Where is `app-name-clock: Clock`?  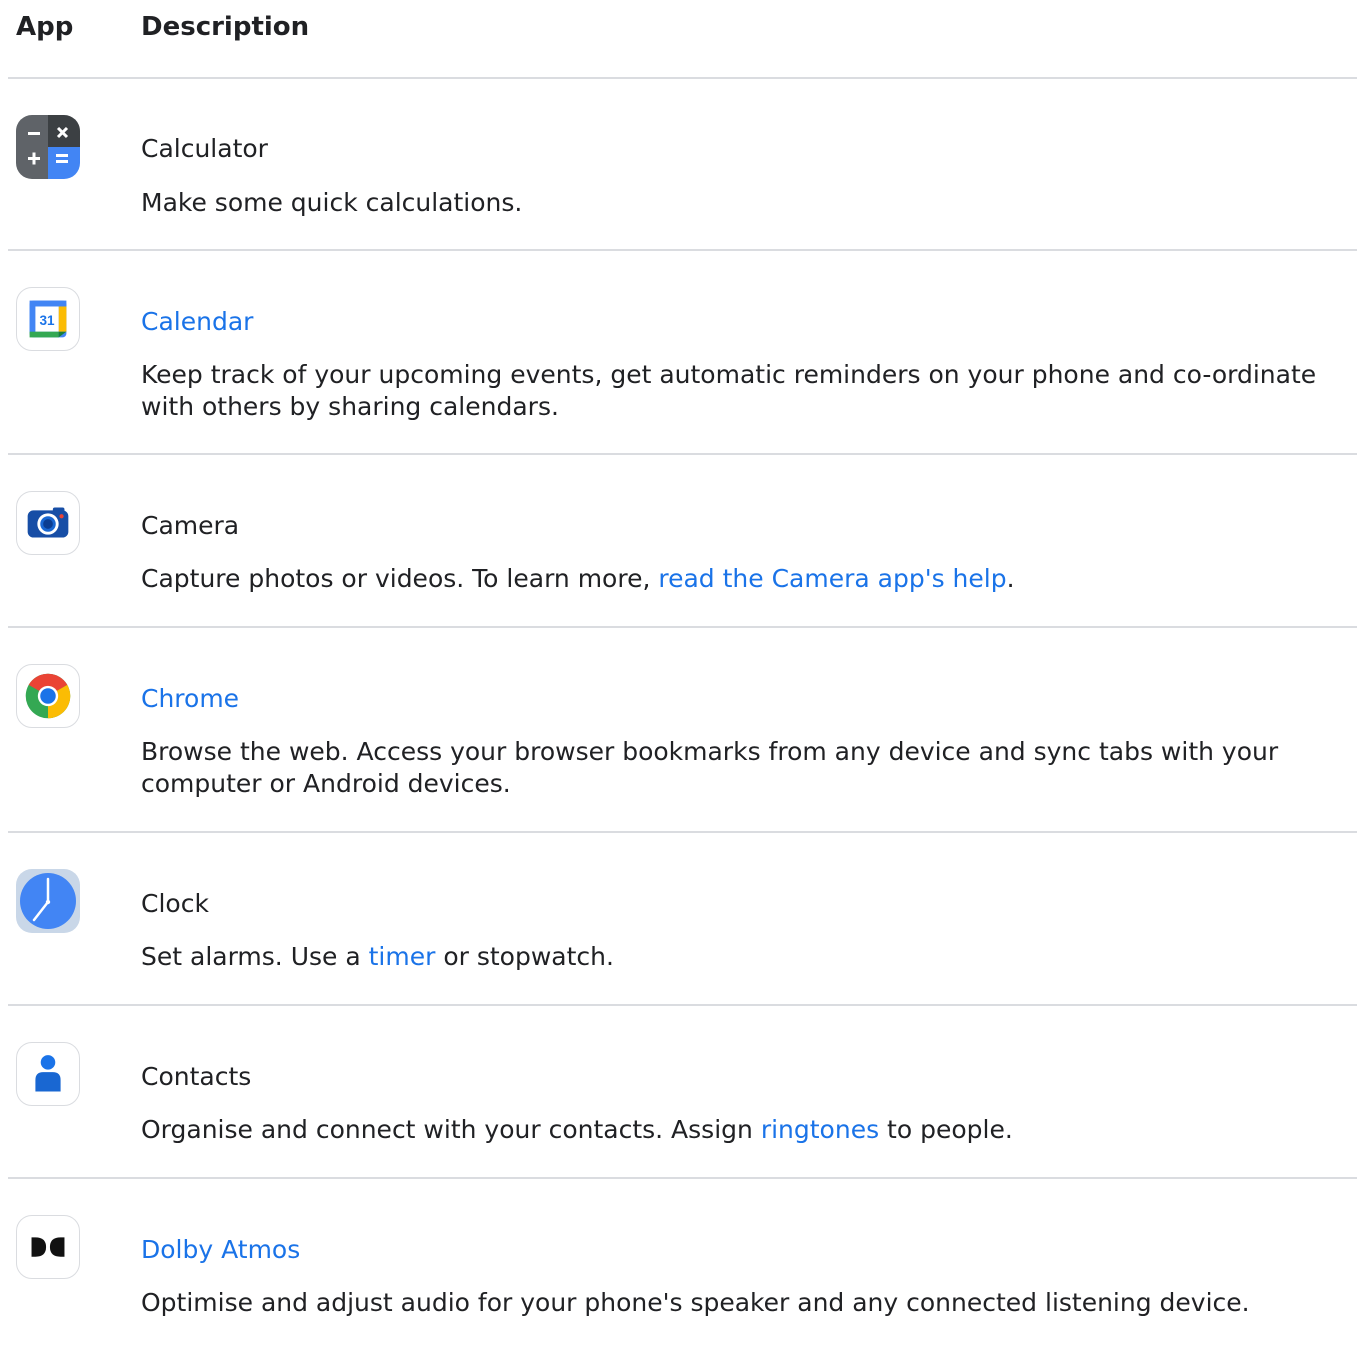
app-name-clock: Clock is located at coordinates (175, 903).